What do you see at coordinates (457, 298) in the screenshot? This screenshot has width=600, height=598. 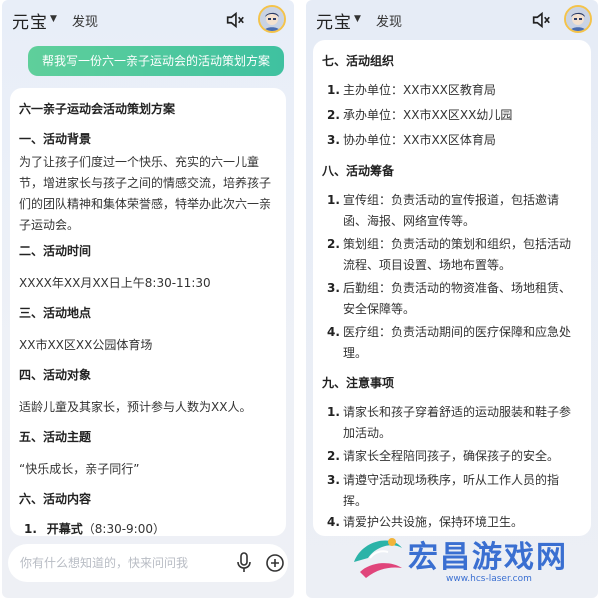 I see `list-text: 后勤组：负责活动的物资准备、场地租赁、安全保障等。` at bounding box center [457, 298].